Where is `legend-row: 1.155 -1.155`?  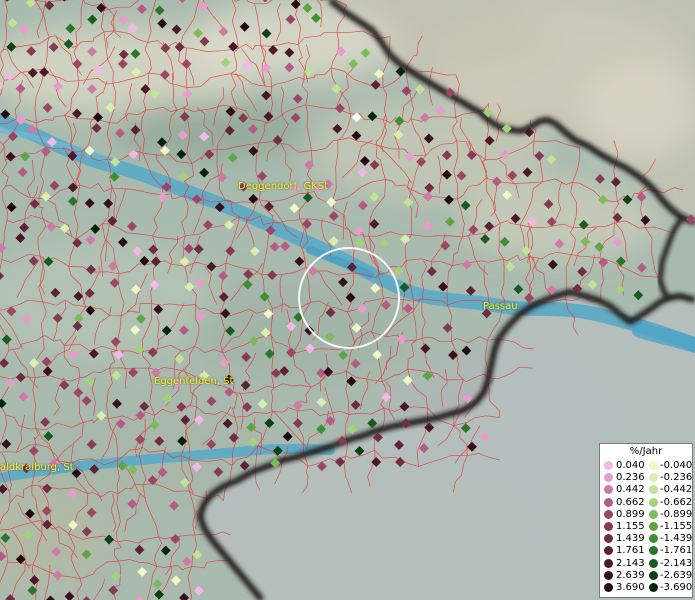 legend-row: 1.155 -1.155 is located at coordinates (647, 527).